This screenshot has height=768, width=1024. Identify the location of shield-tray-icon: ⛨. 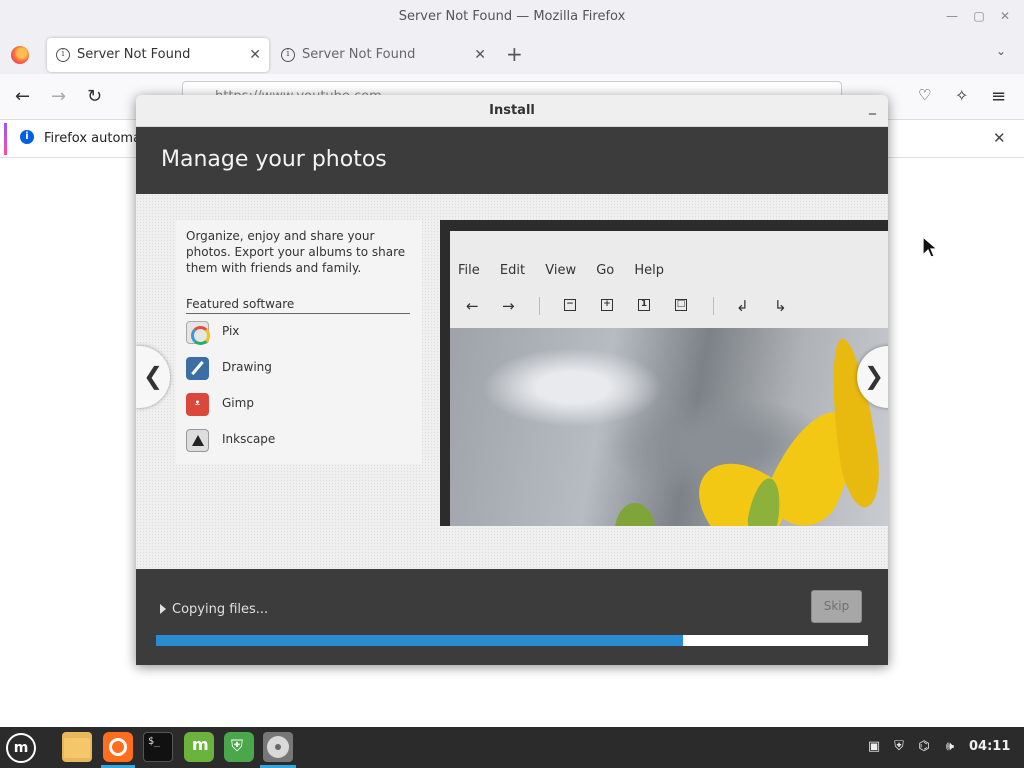
(899, 747).